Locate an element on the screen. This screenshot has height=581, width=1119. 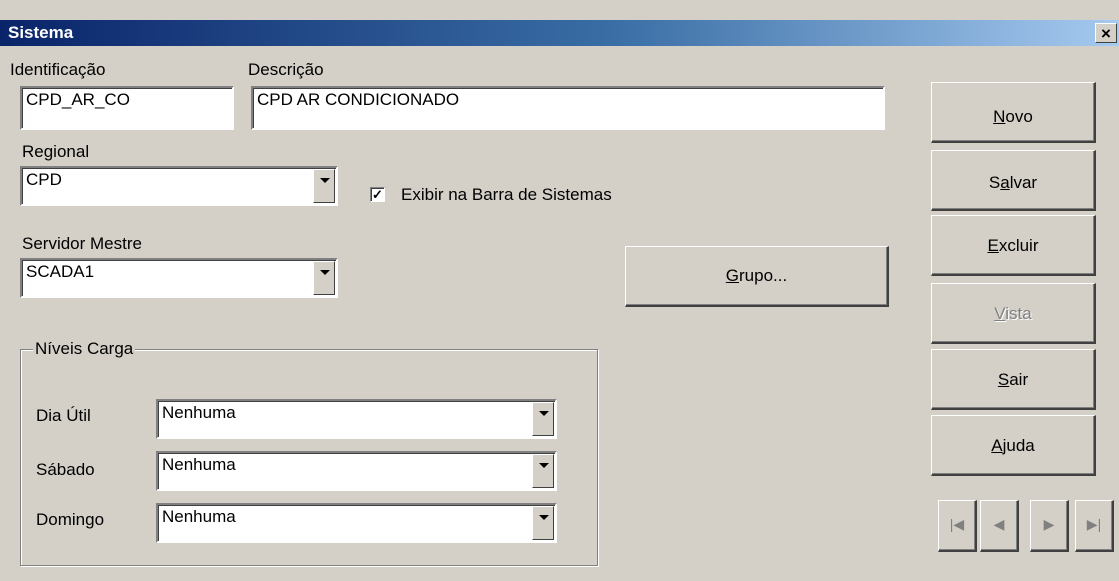
servidor-mestre-label: Servidor Mestre is located at coordinates (82, 243).